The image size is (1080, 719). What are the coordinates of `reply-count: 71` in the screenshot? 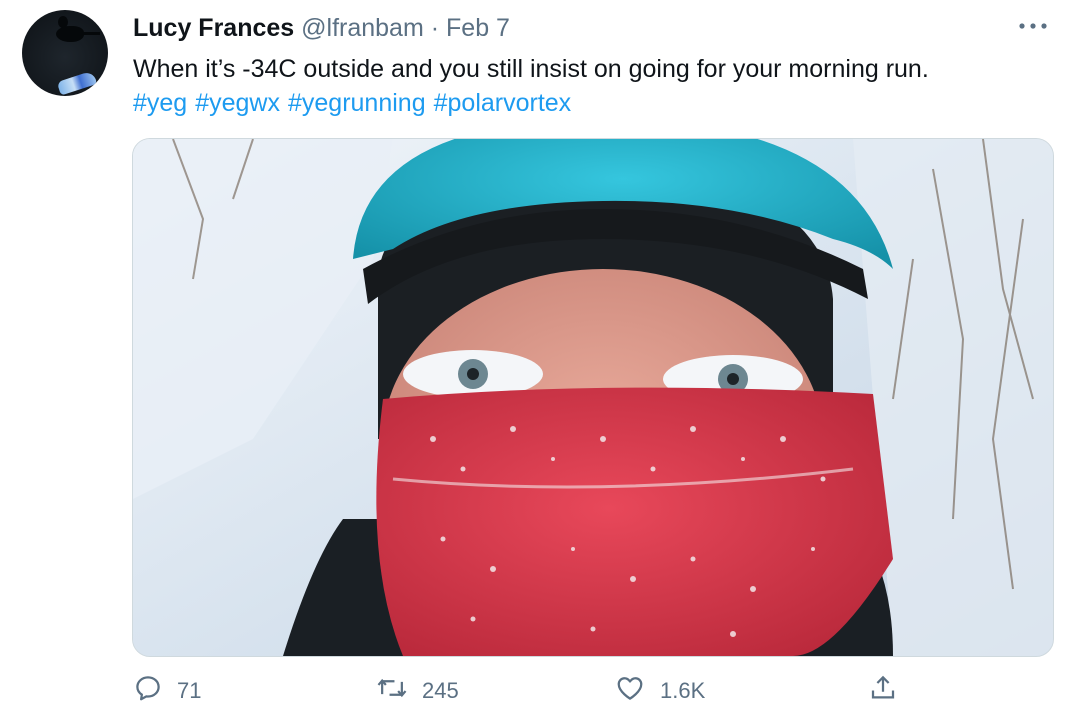 It's located at (189, 690).